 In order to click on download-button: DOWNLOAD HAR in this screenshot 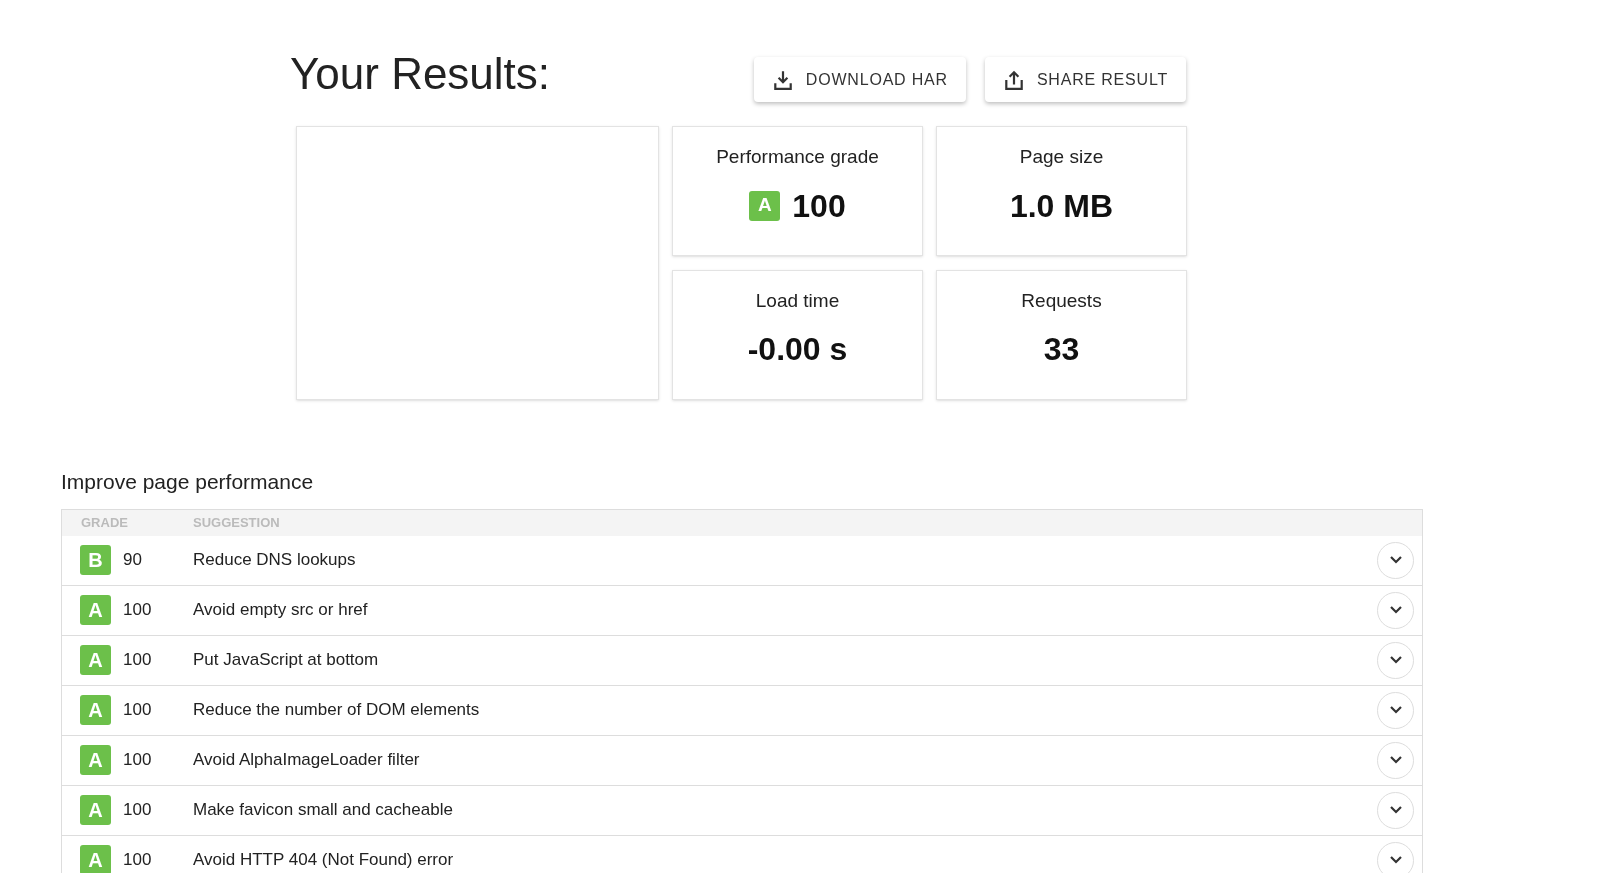, I will do `click(859, 79)`.